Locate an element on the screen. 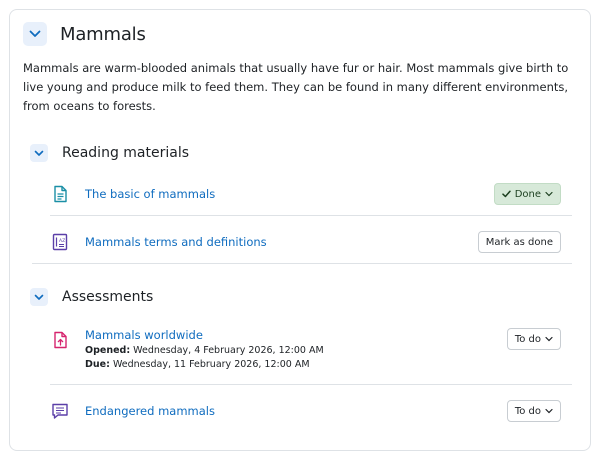  page-icon is located at coordinates (60, 194).